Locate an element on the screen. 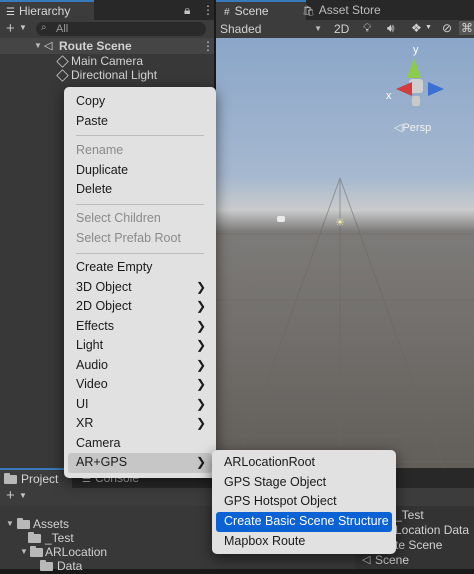 This screenshot has width=474, height=574. lighting-icon: 💡︎ is located at coordinates (367, 28).